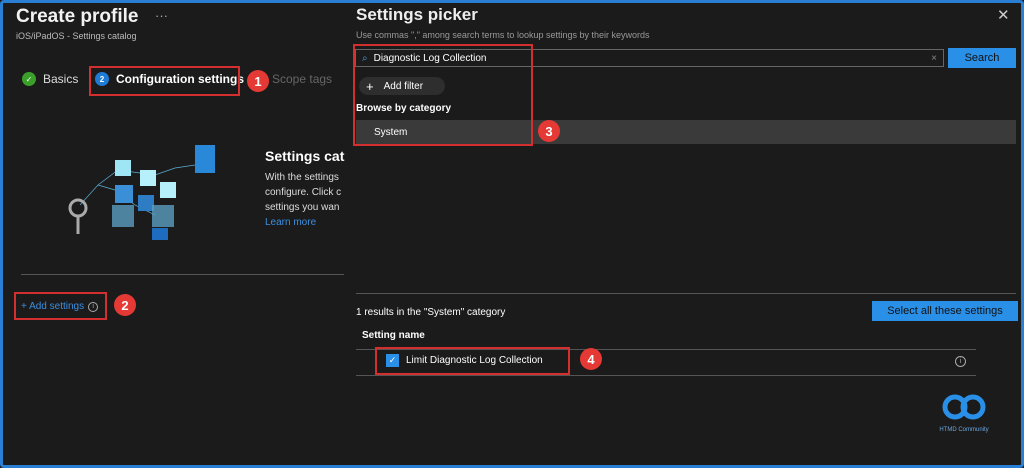 The width and height of the screenshot is (1024, 468). Describe the element at coordinates (964, 430) in the screenshot. I see `watermark-text: HTMD Community` at that location.